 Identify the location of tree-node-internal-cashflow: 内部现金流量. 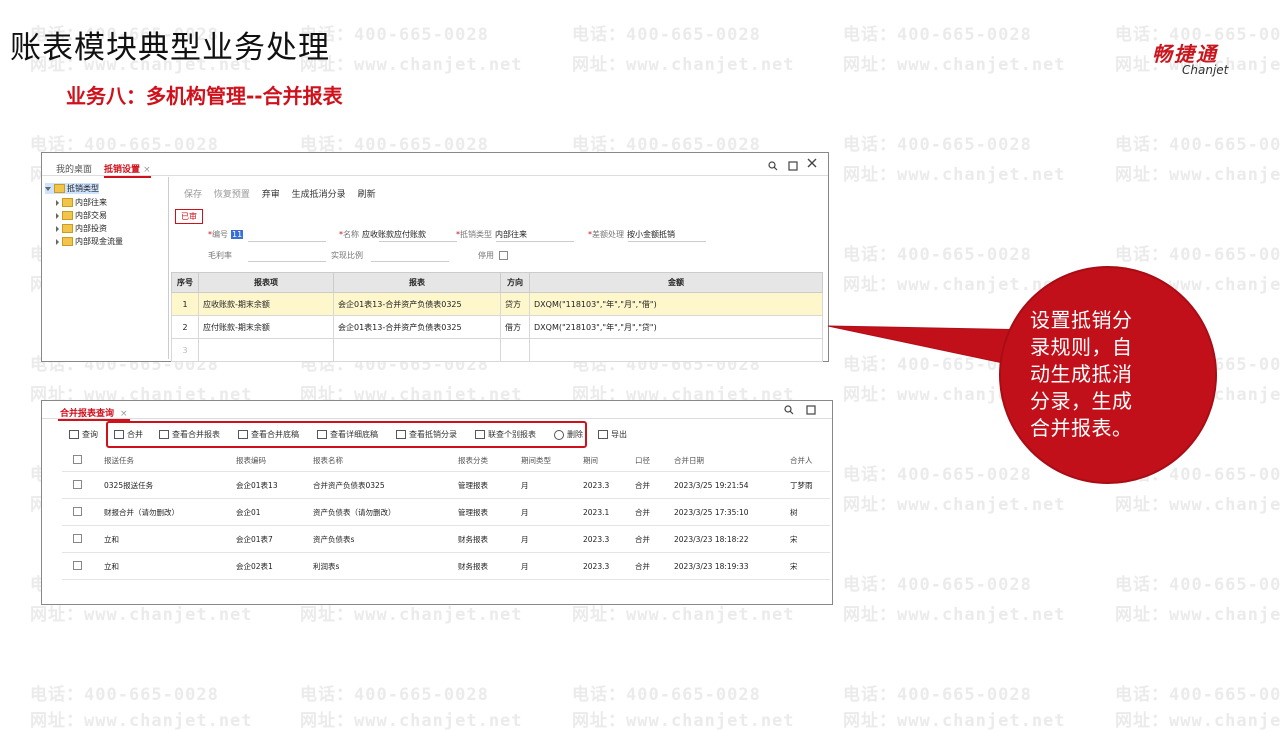
(89, 241).